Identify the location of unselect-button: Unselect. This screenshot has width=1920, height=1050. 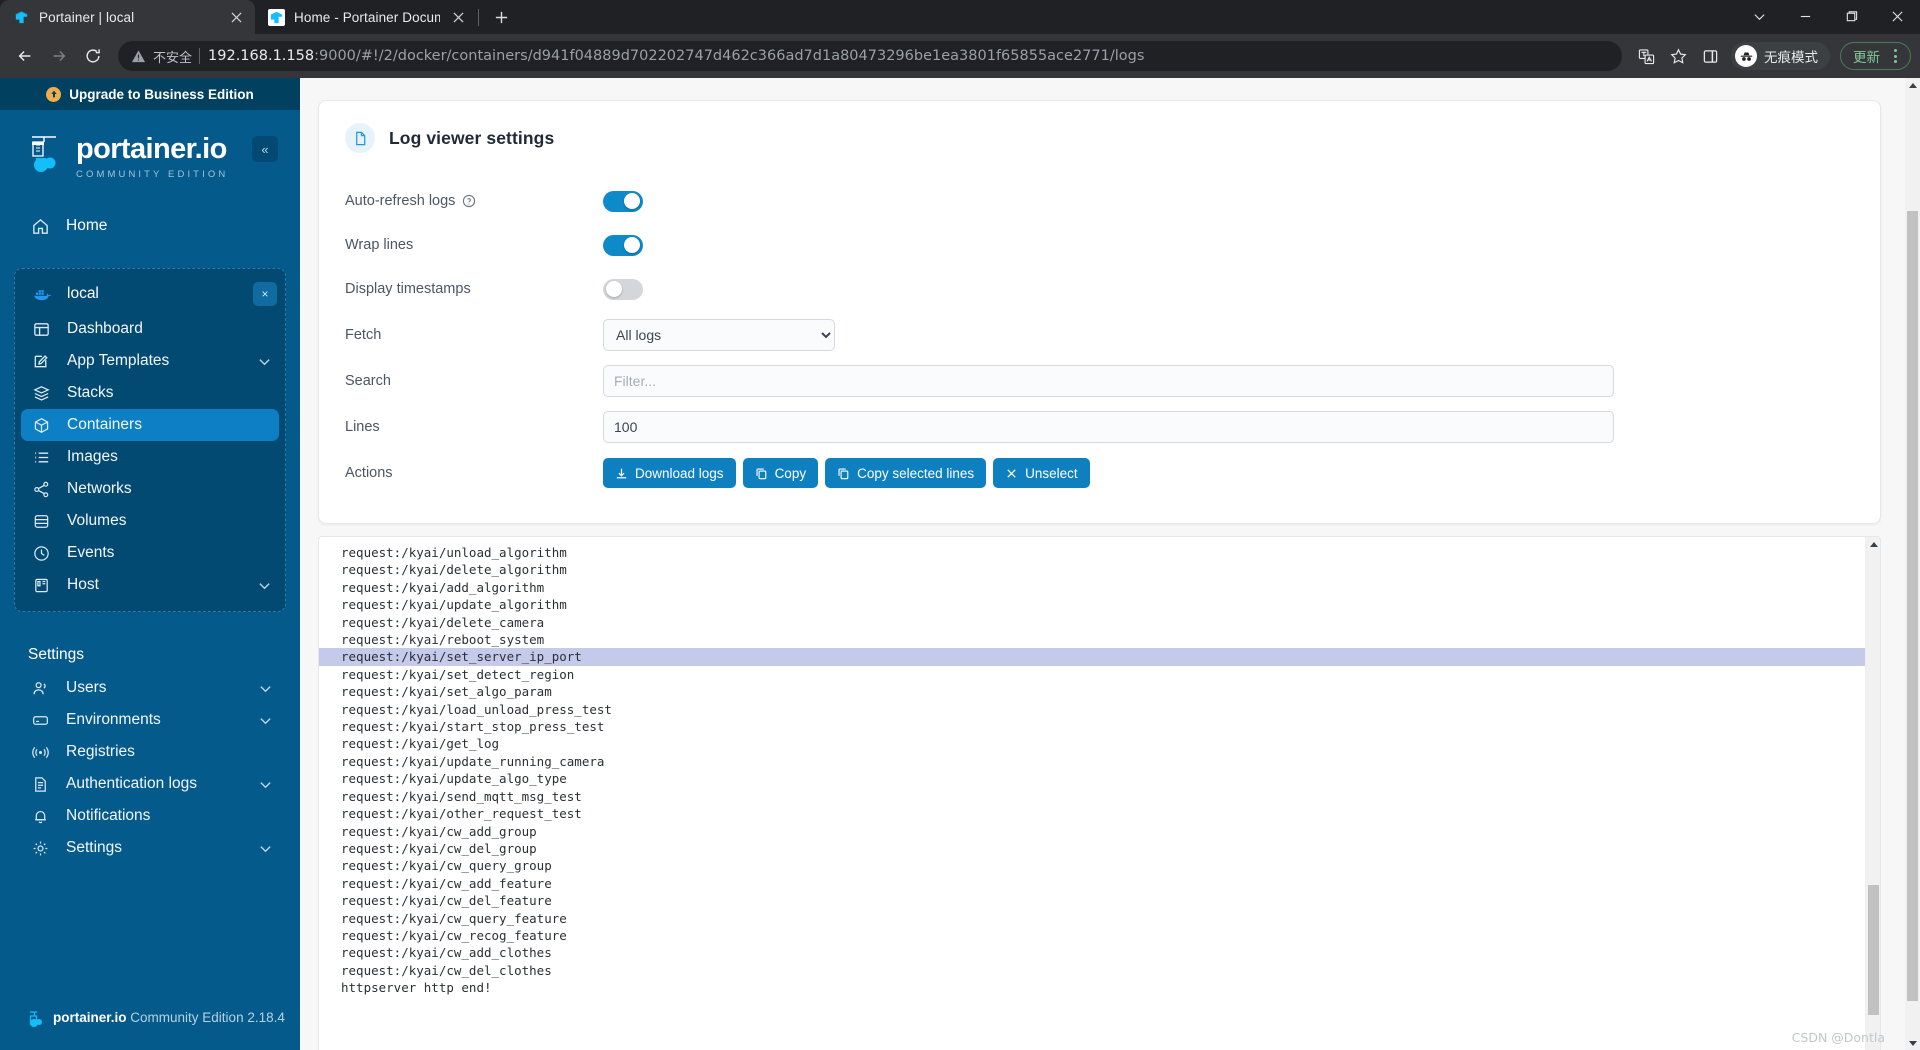
(1041, 473).